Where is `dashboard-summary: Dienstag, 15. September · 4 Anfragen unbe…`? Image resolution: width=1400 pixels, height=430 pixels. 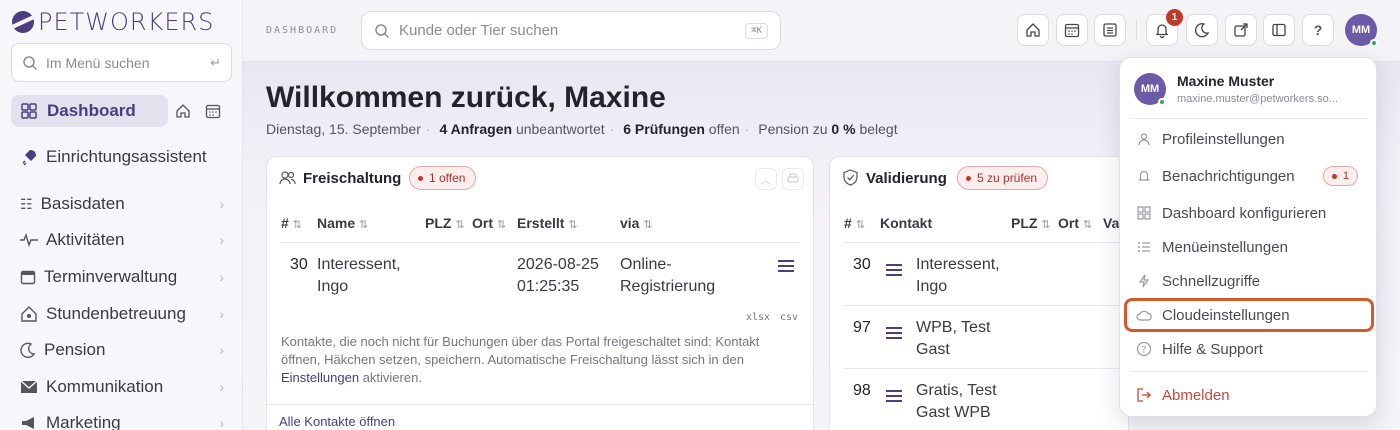 dashboard-summary: Dienstag, 15. September · 4 Anfragen unbe… is located at coordinates (582, 129).